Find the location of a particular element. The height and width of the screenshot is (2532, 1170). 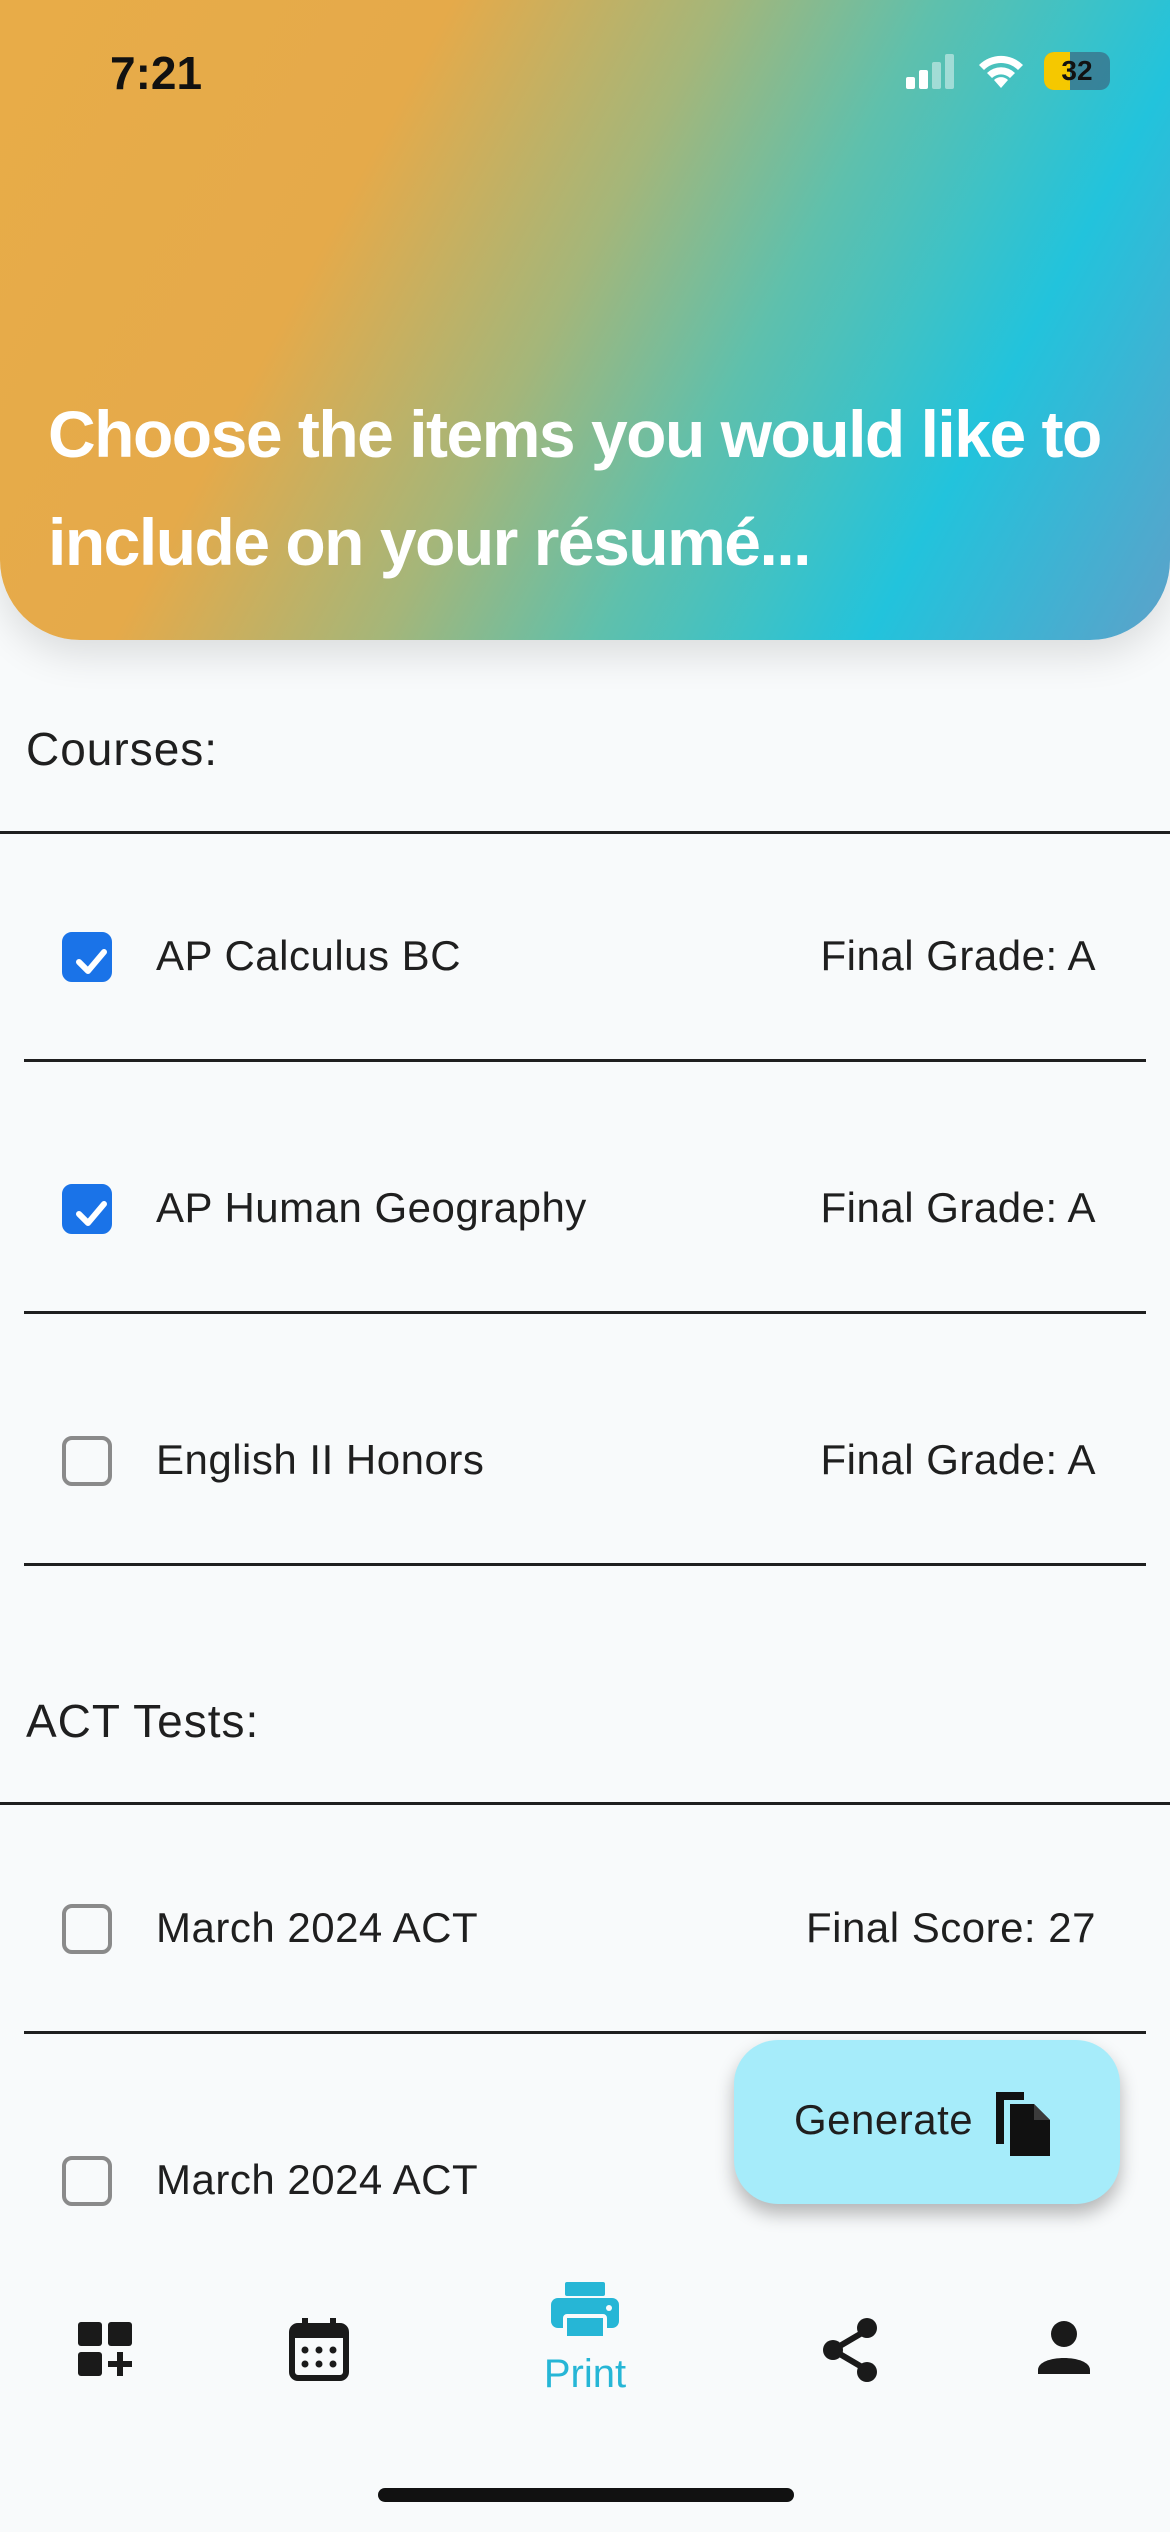

test-score: Final Score: 27 is located at coordinates (951, 1927).